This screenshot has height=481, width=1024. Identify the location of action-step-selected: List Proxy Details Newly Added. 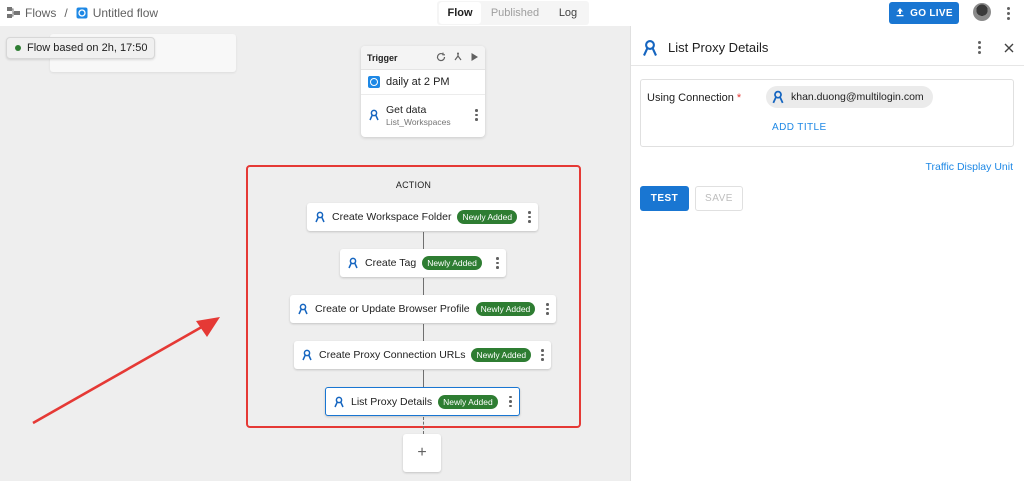
(422, 401).